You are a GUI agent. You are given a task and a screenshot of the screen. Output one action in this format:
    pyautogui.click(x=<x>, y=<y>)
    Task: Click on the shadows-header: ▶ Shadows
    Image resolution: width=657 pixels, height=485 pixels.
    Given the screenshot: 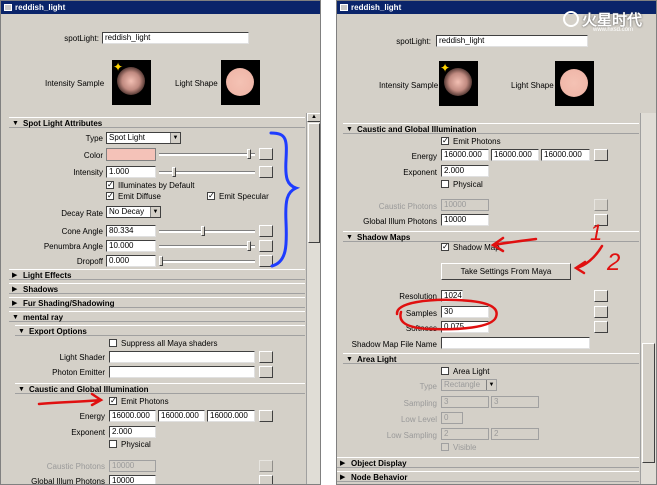 What is the action you would take?
    pyautogui.click(x=157, y=288)
    